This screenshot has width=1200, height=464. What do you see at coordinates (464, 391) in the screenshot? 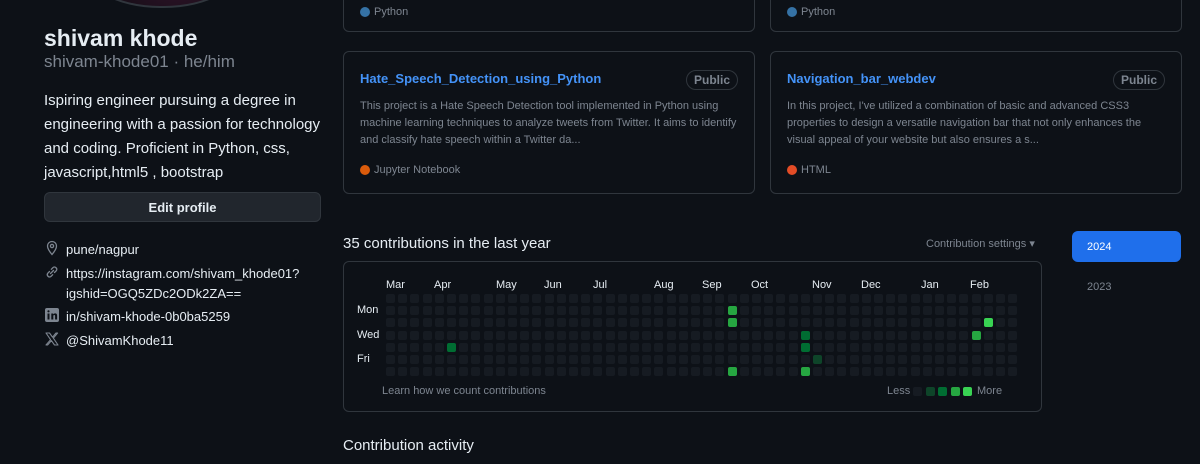
I see `learn-contributions-link: Learn how we count contributions` at bounding box center [464, 391].